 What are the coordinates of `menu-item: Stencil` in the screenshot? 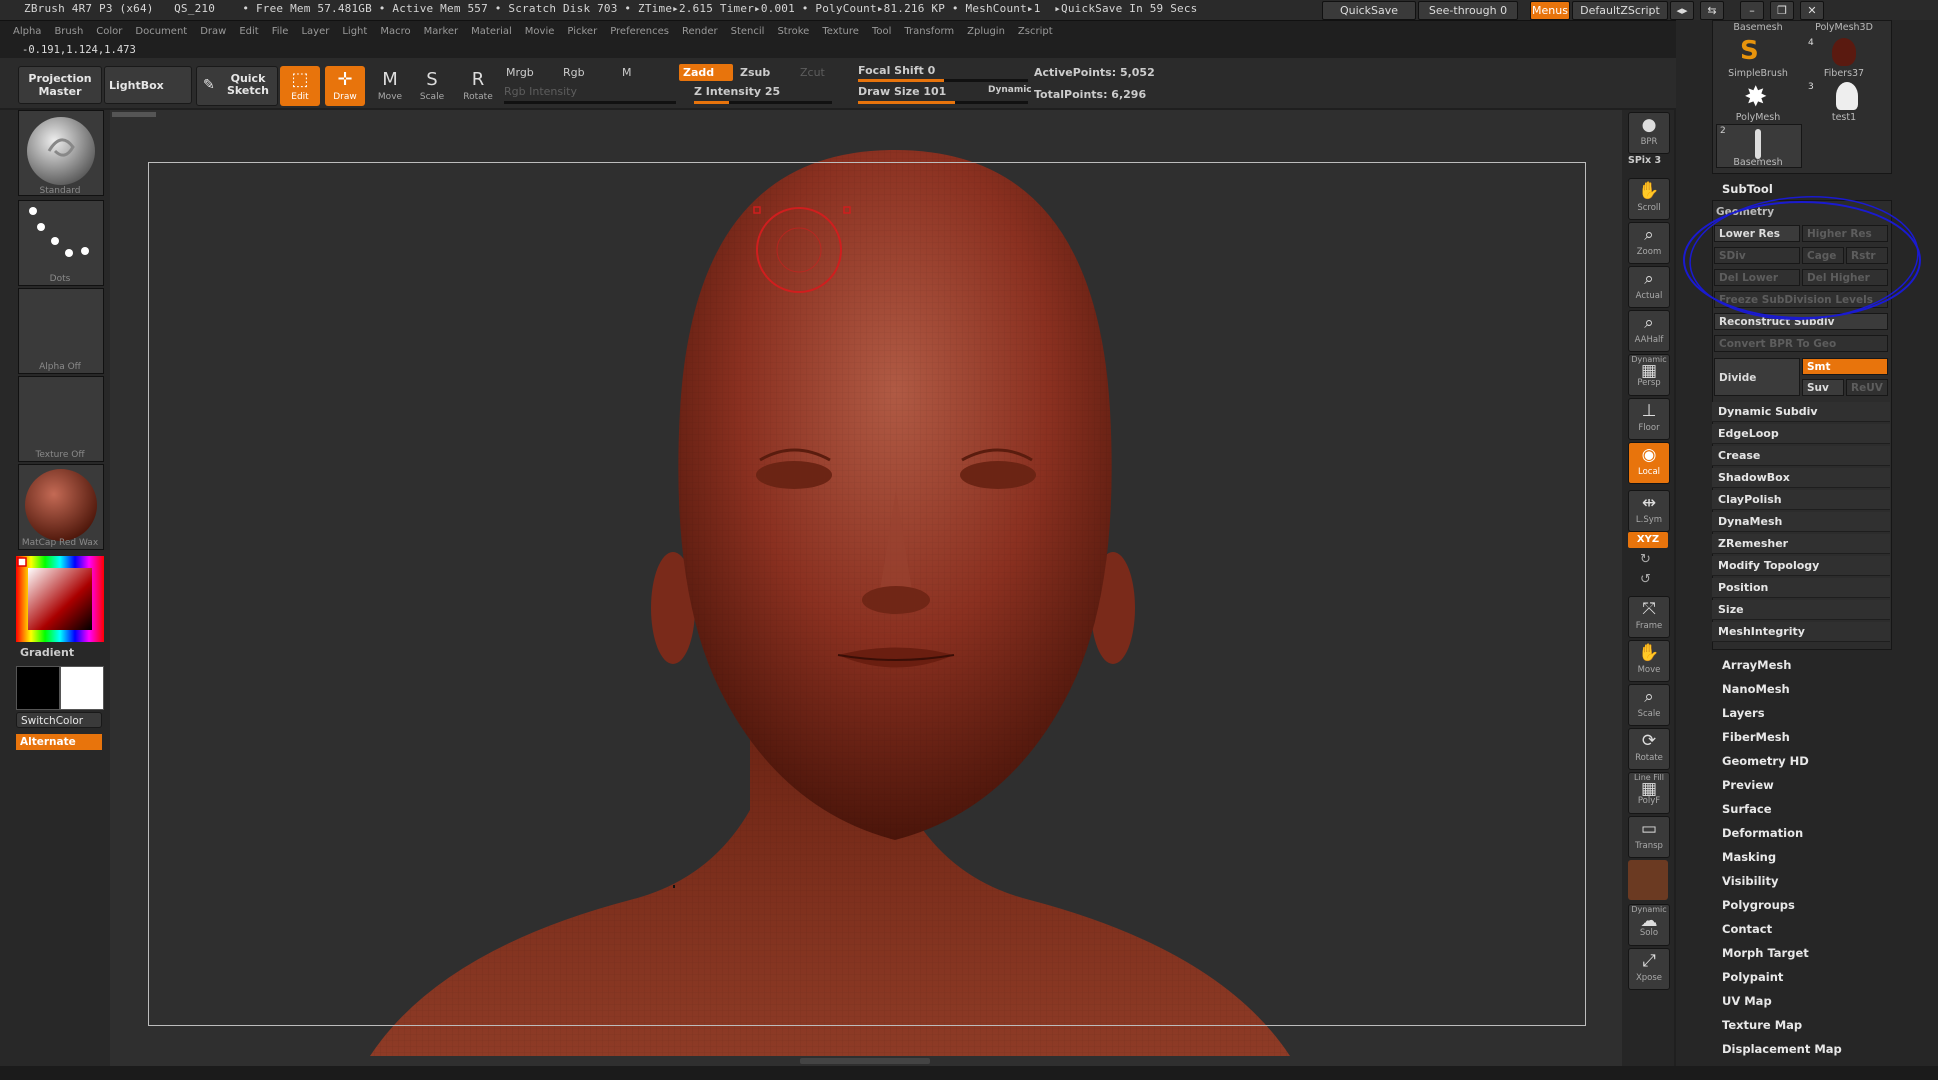 It's located at (748, 32).